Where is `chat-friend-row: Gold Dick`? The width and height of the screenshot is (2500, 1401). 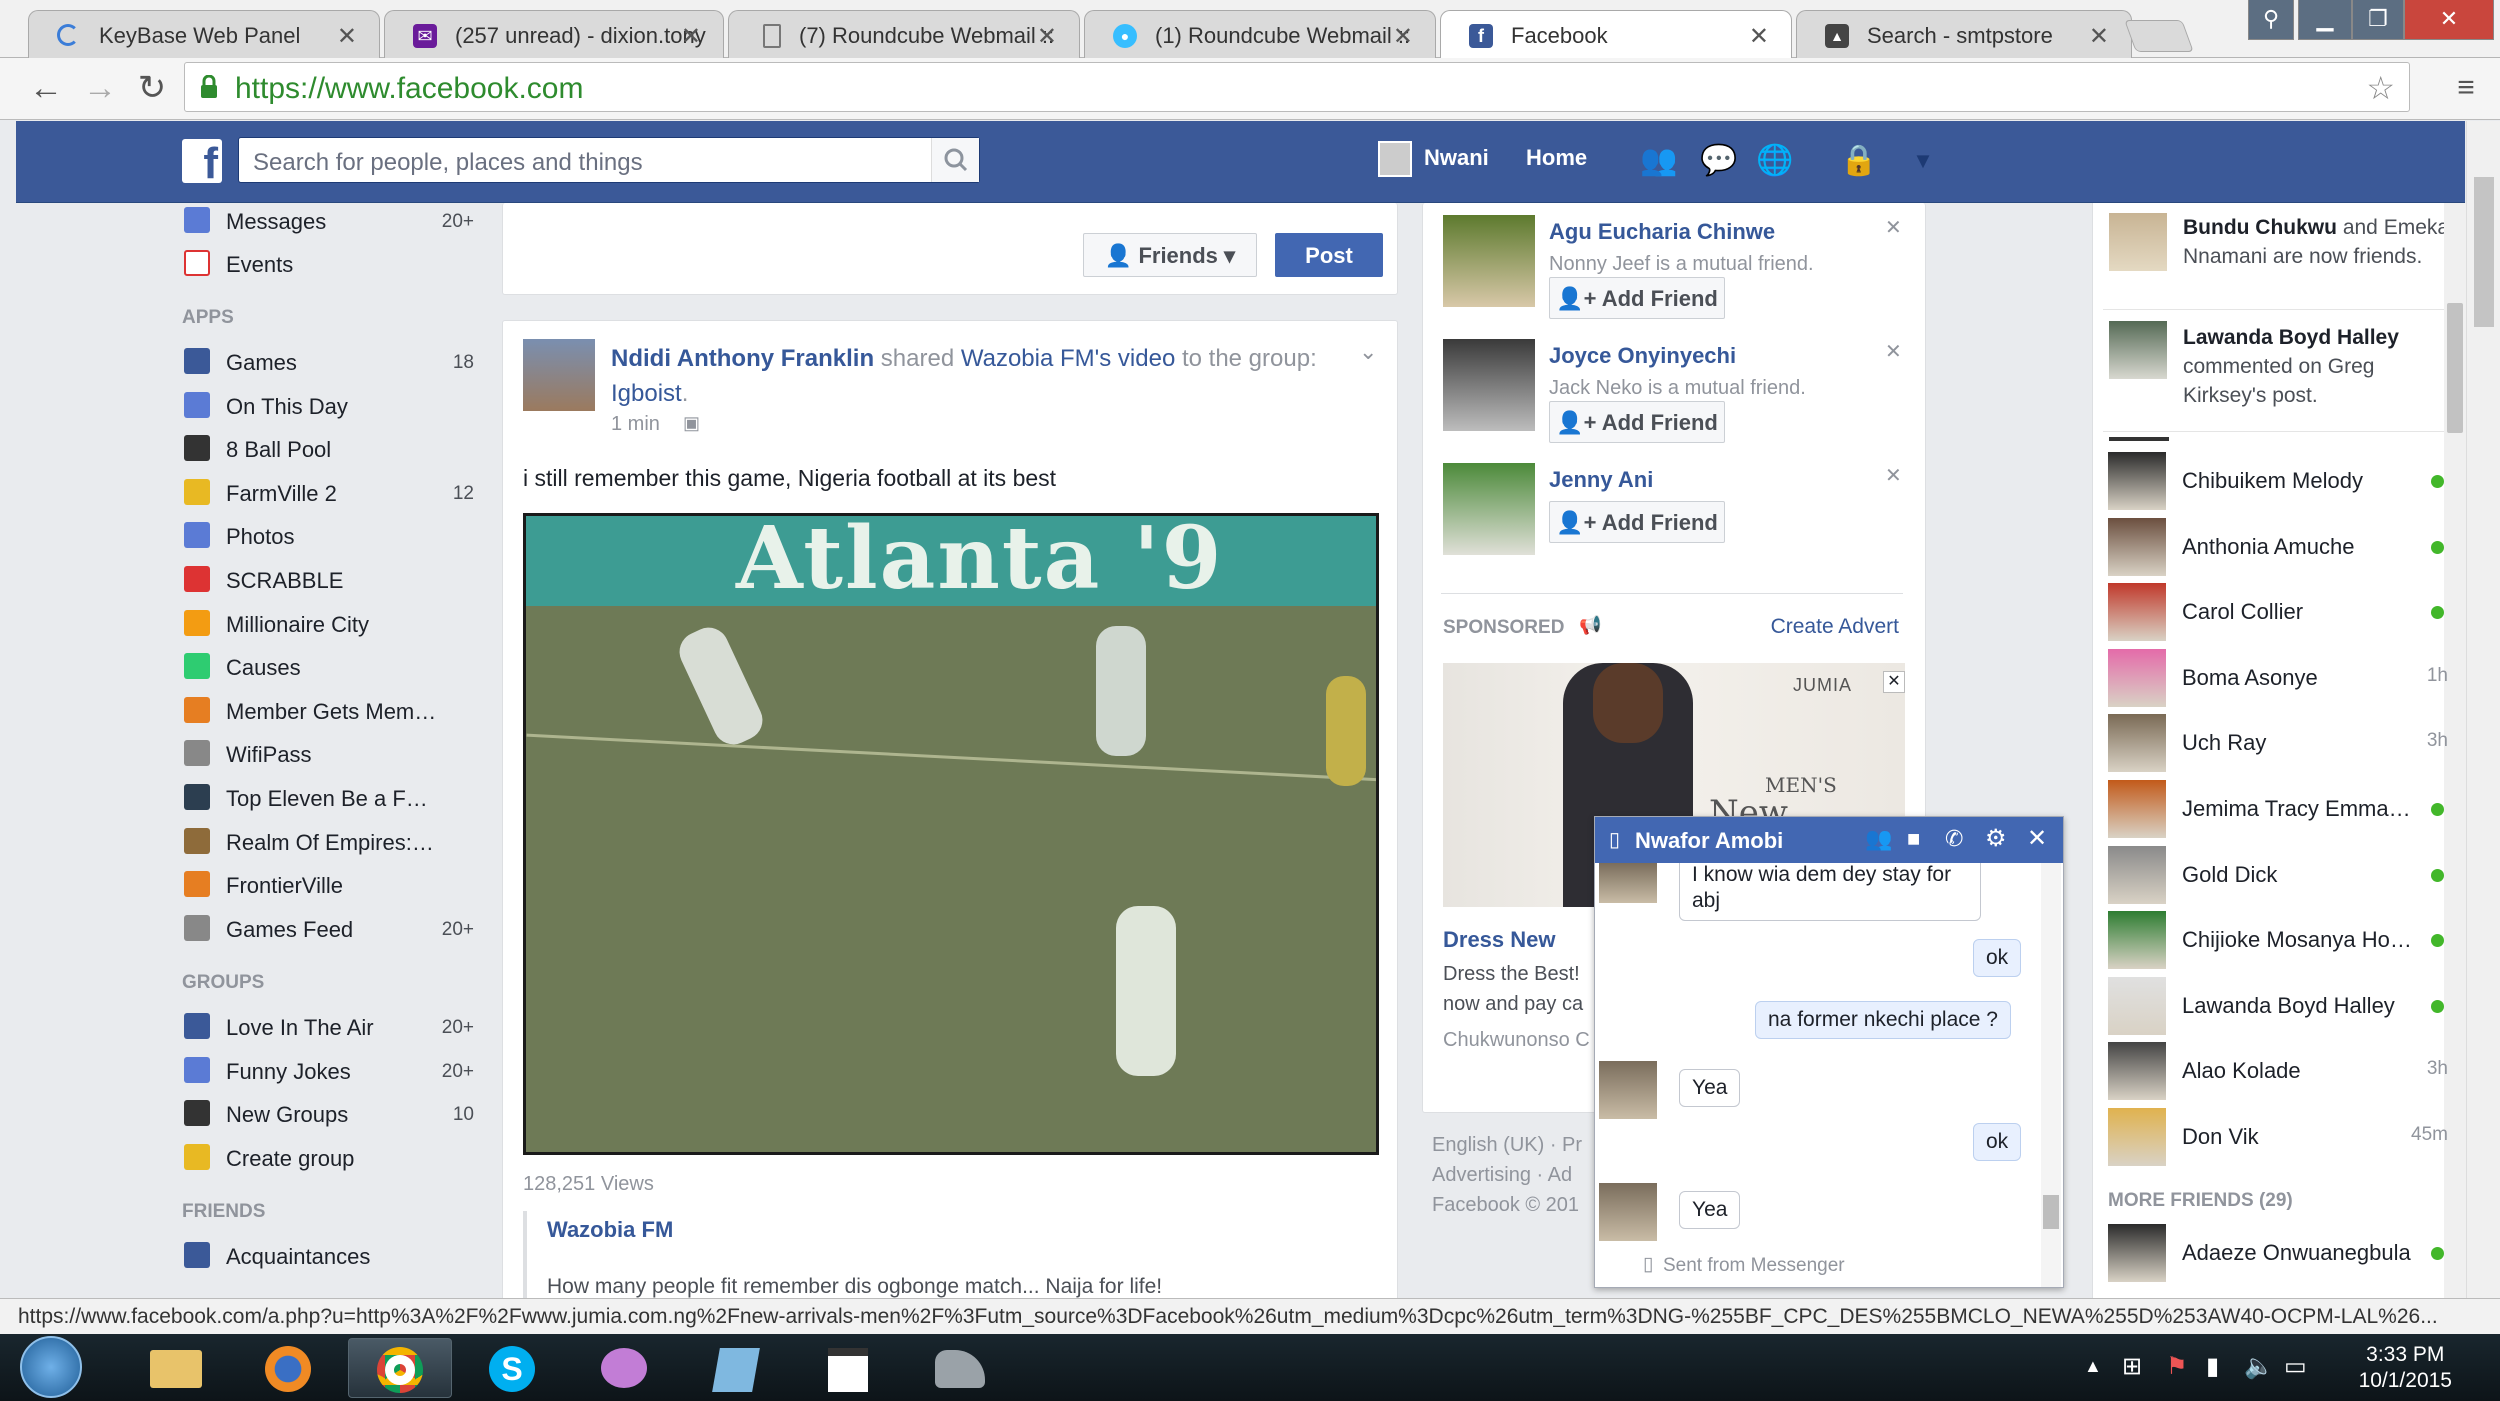
chat-friend-row: Gold Dick is located at coordinates (2278, 878).